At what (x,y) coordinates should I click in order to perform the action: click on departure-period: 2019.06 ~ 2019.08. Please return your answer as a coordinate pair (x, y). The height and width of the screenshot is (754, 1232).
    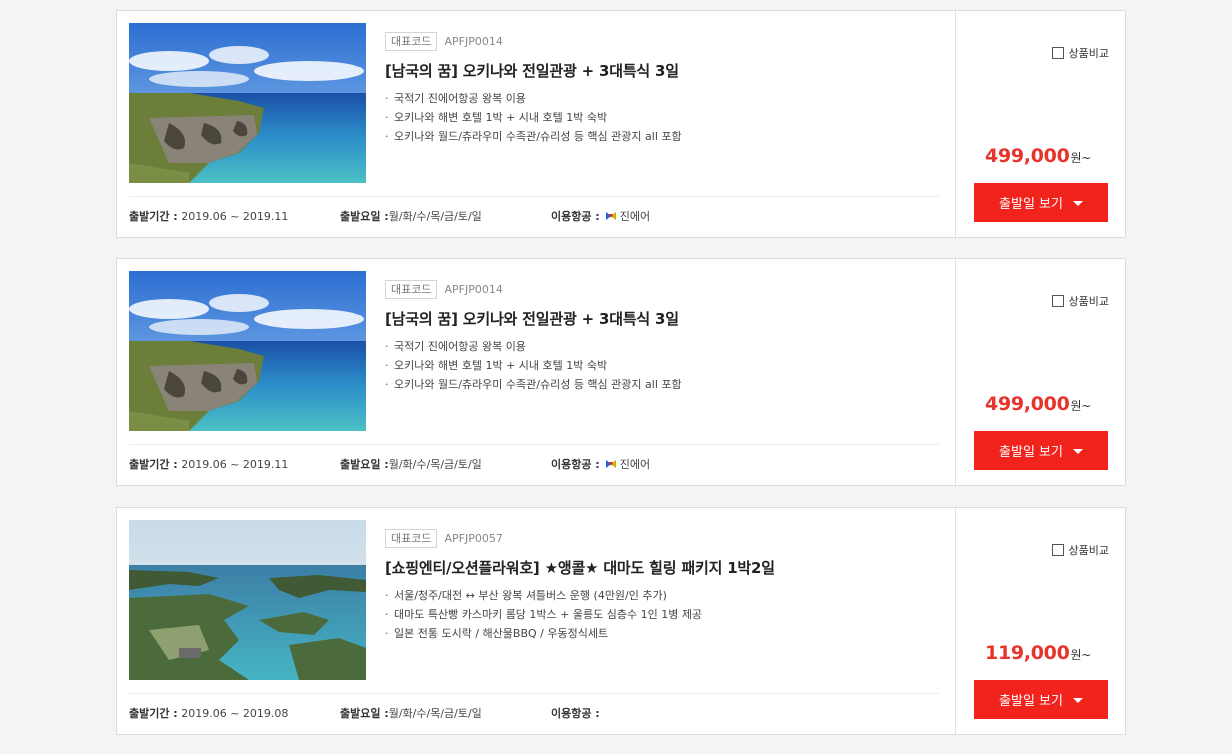
    Looking at the image, I should click on (235, 713).